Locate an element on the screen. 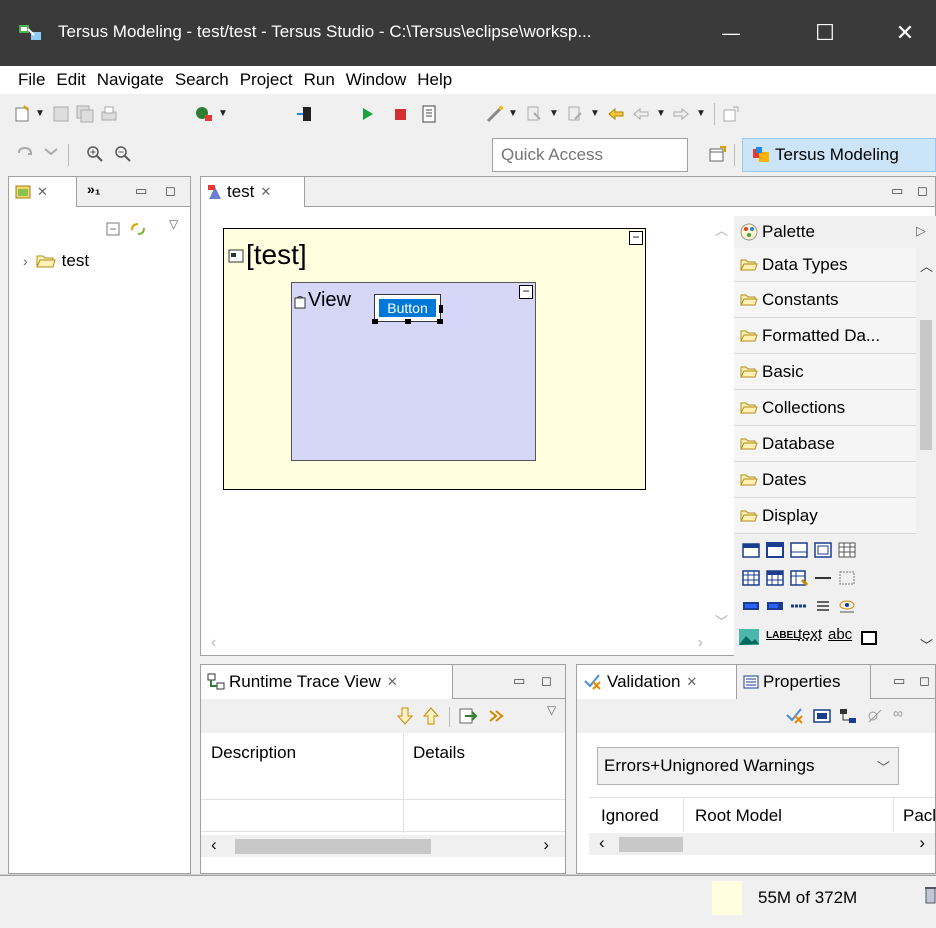  column-header-details: Details is located at coordinates (439, 753).